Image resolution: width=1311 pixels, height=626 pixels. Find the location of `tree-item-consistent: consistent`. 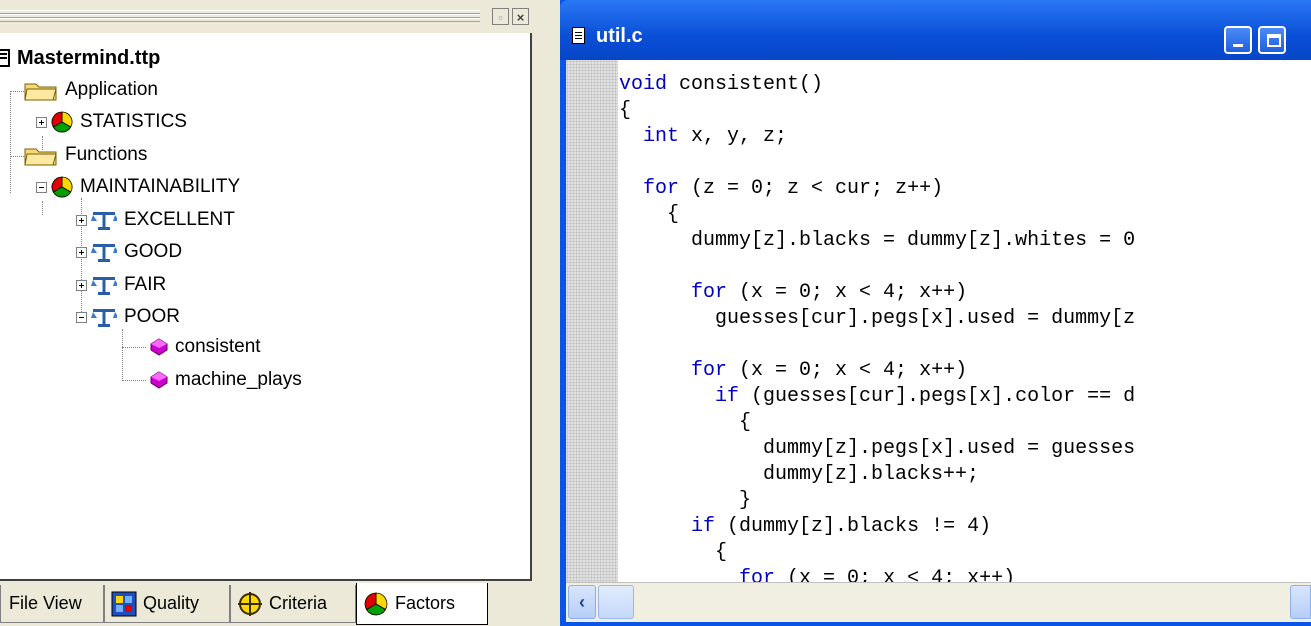

tree-item-consistent: consistent is located at coordinates (205, 347).